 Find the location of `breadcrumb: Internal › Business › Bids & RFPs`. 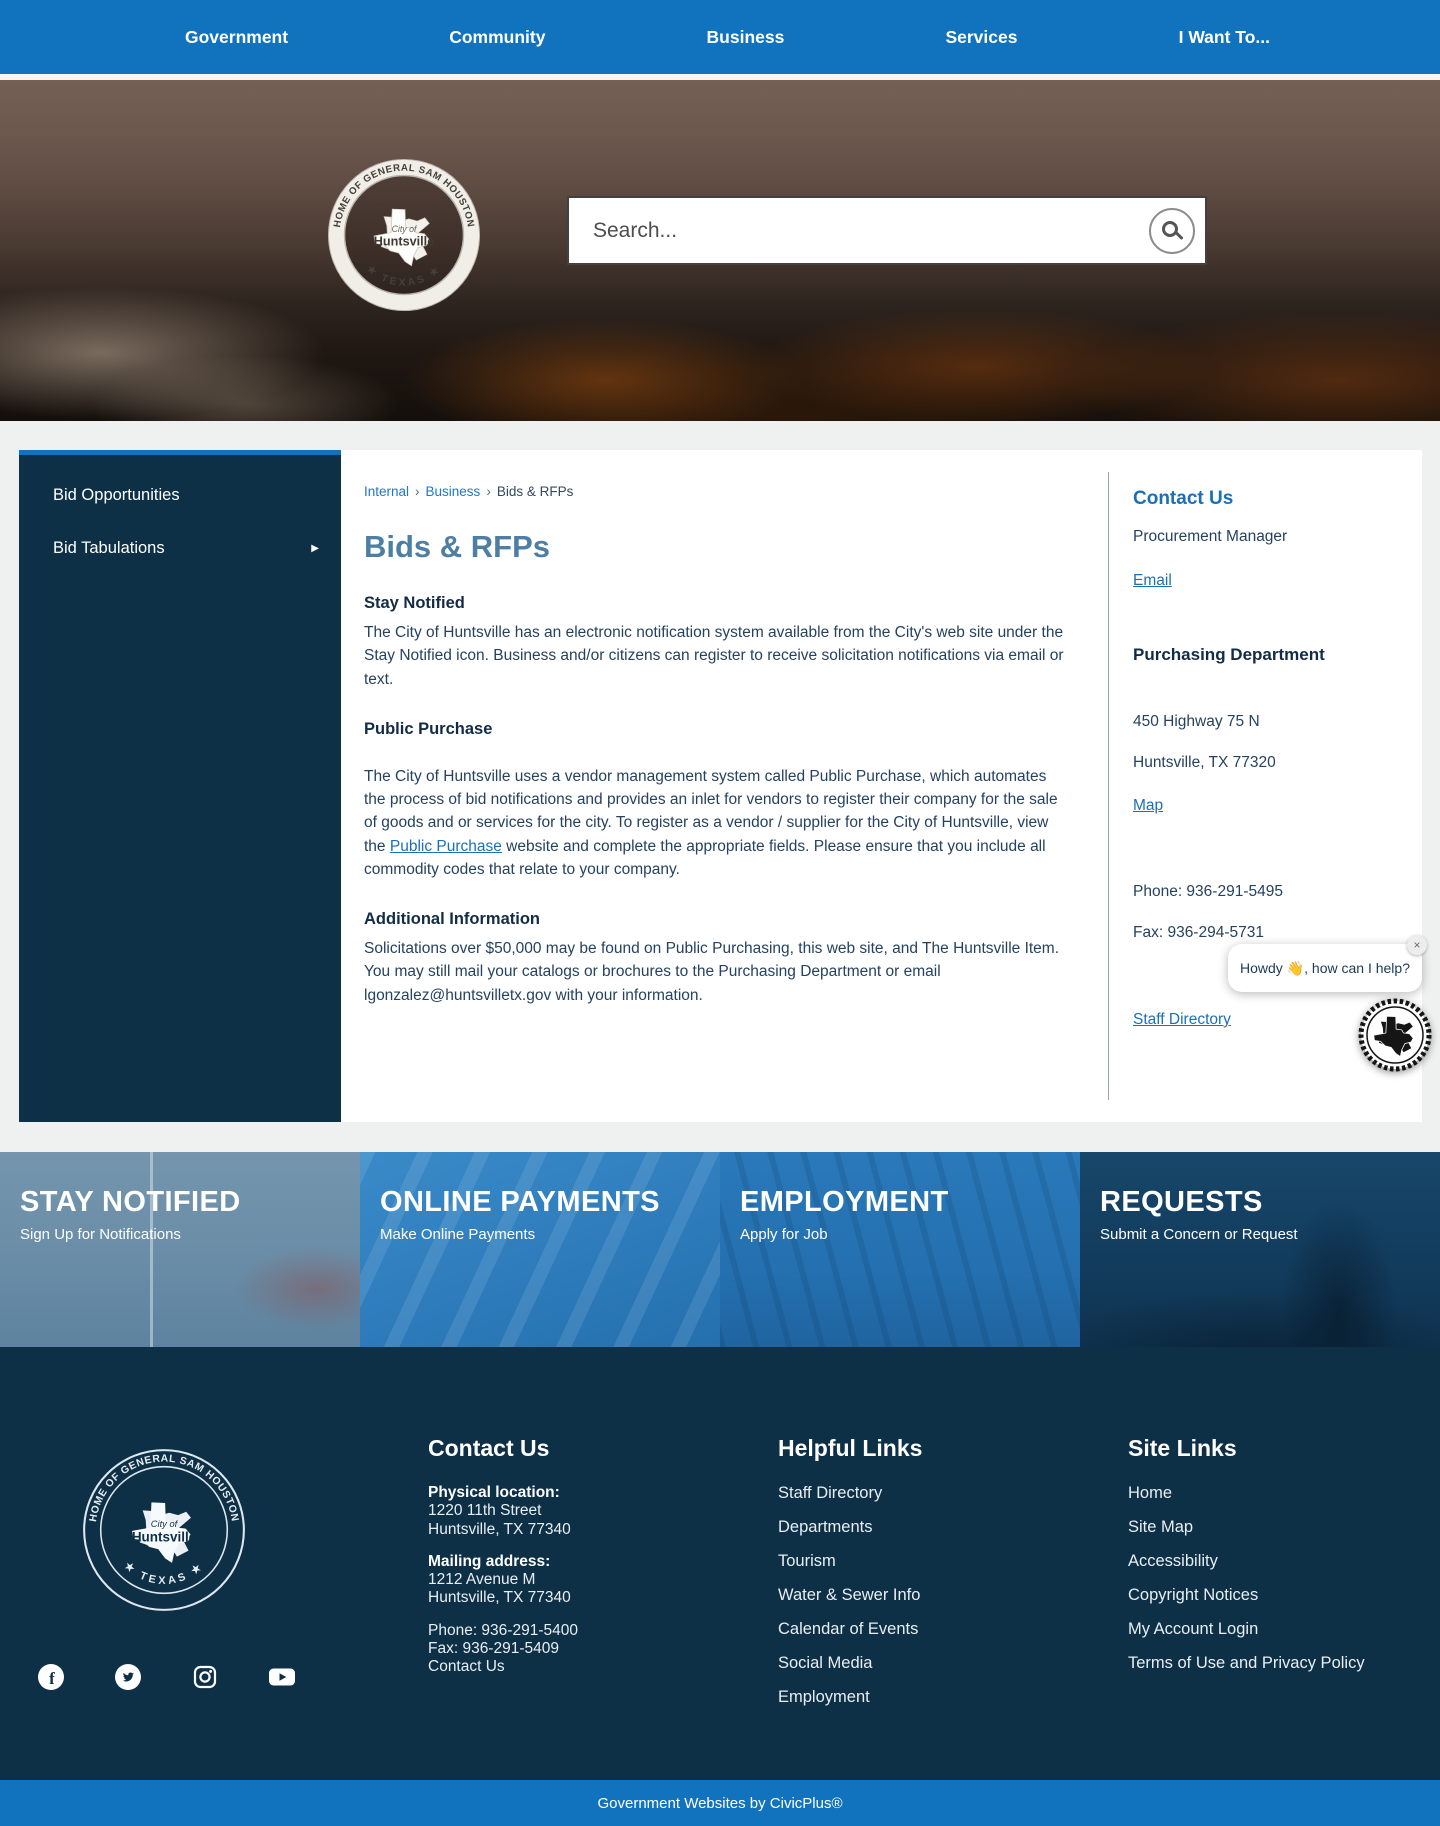

breadcrumb: Internal › Business › Bids & RFPs is located at coordinates (716, 491).